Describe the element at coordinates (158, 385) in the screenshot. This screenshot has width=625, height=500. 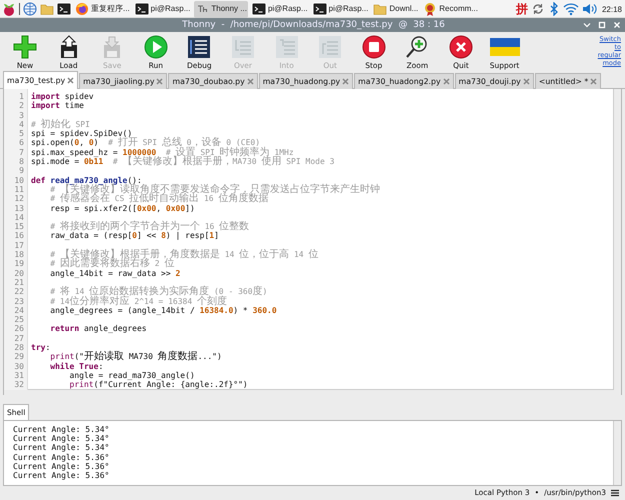
I see `code-line: print(f"Current Angle: {angle:.2f}°")` at that location.